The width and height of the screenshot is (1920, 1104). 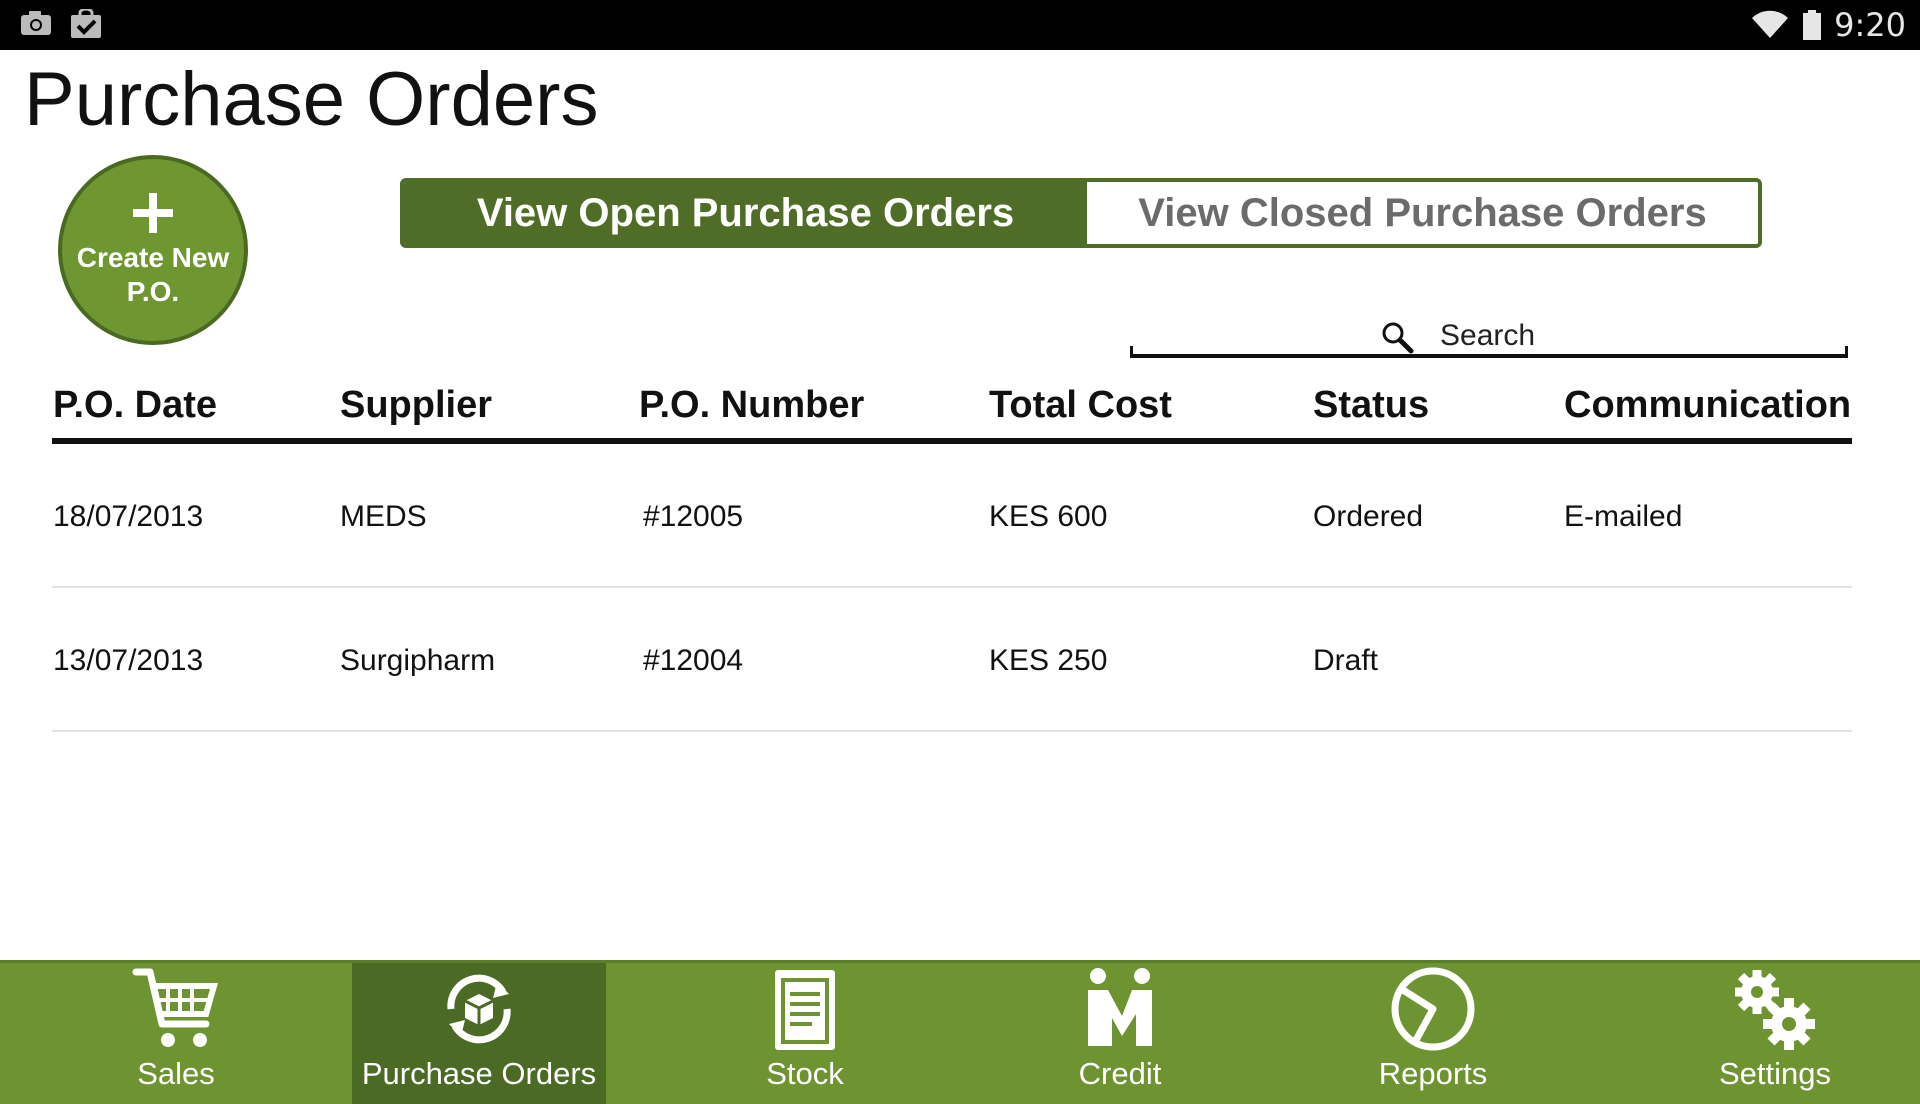 What do you see at coordinates (1433, 1073) in the screenshot?
I see `nav-label-reports: Reports` at bounding box center [1433, 1073].